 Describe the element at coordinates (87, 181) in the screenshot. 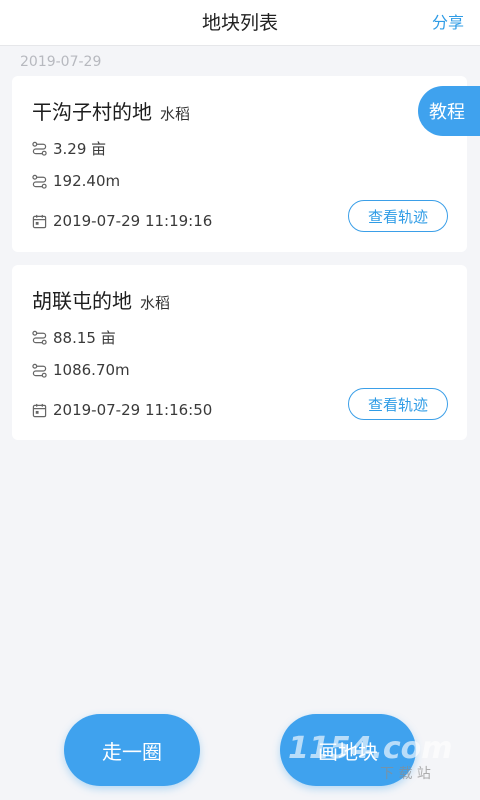

I see `plot-length: 192.40m` at that location.